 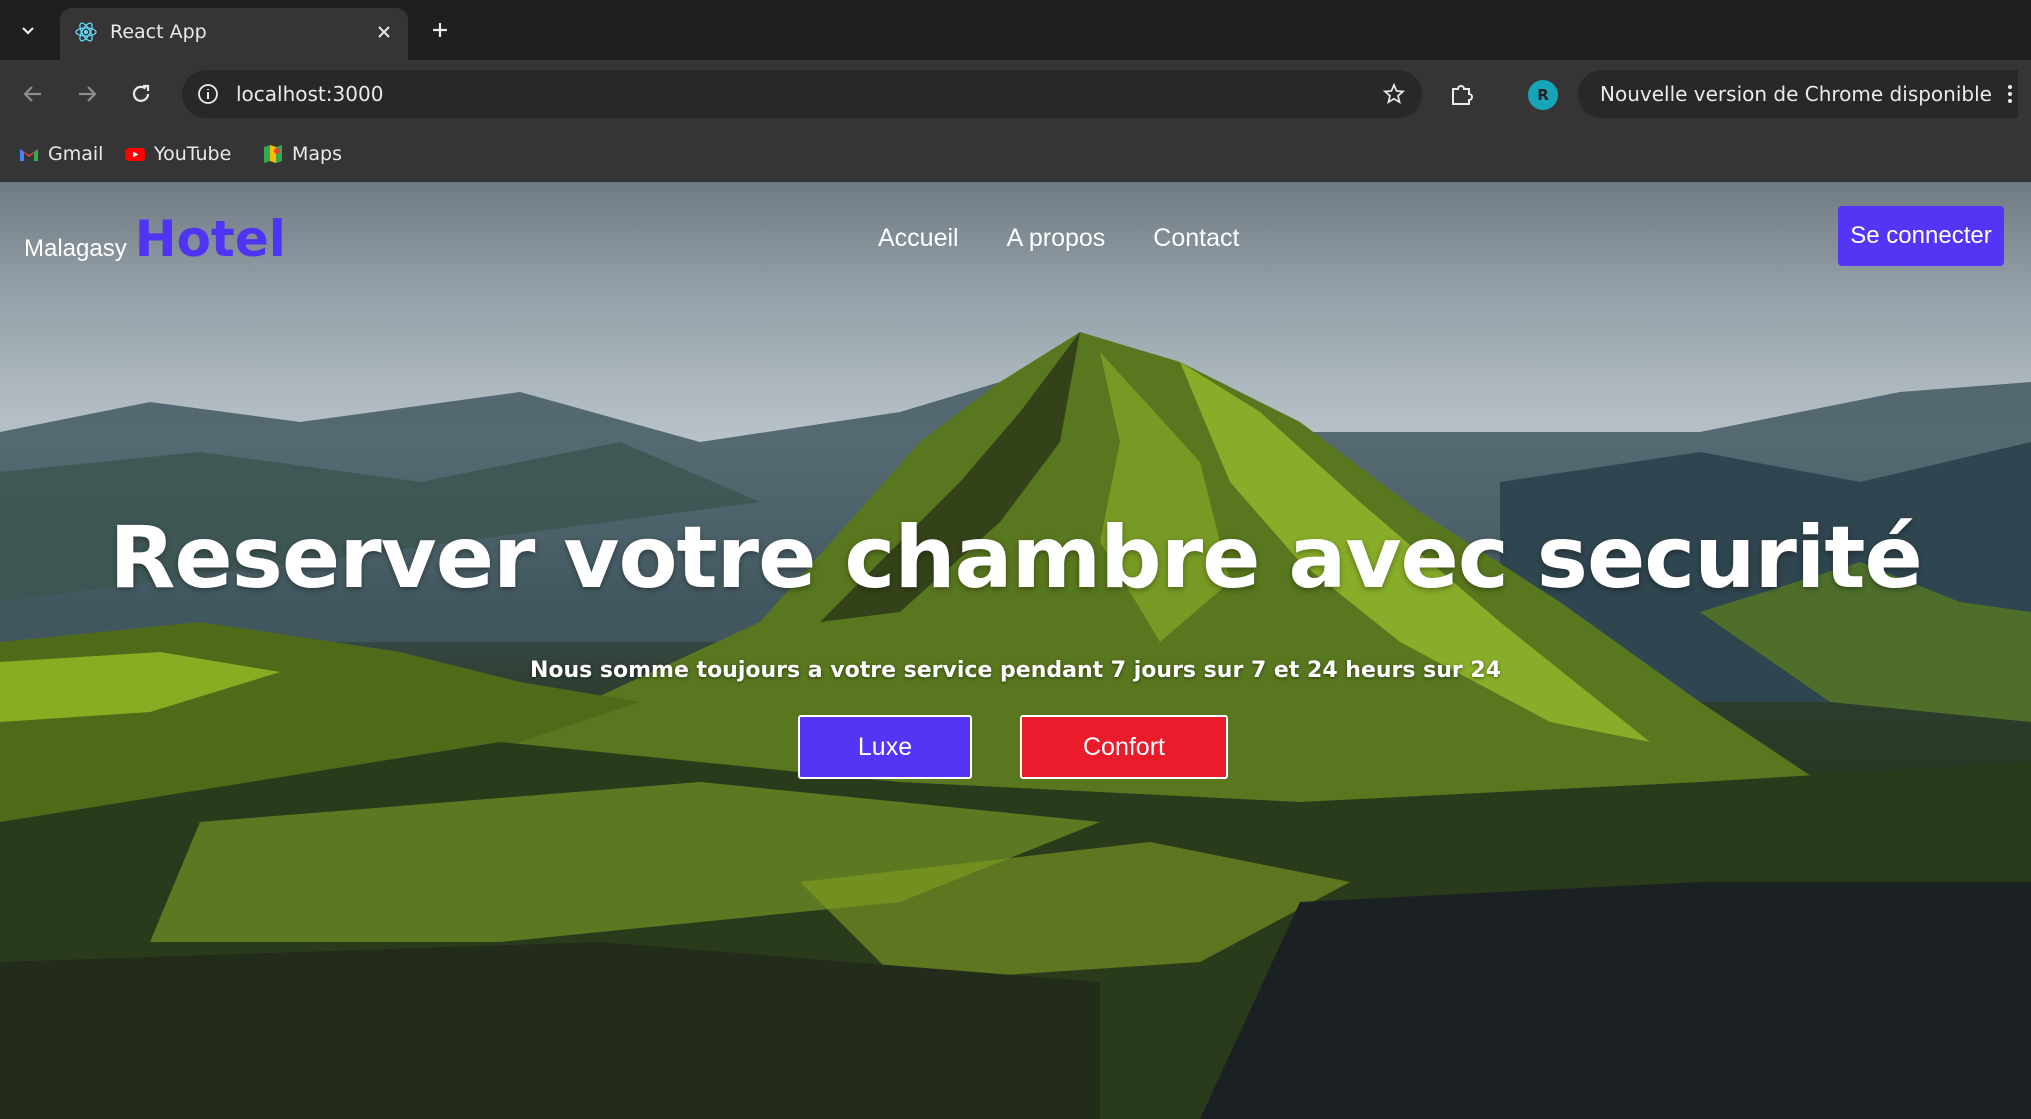 What do you see at coordinates (29, 155) in the screenshot?
I see `gmail-icon` at bounding box center [29, 155].